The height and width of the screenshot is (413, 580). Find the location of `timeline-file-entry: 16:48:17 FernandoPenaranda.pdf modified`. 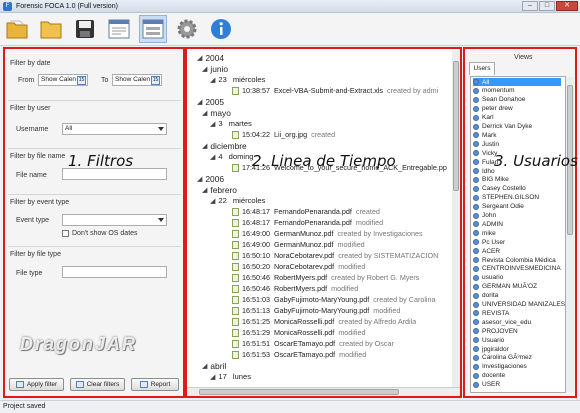

timeline-file-entry: 16:48:17 FernandoPenaranda.pdf modified is located at coordinates (307, 222).